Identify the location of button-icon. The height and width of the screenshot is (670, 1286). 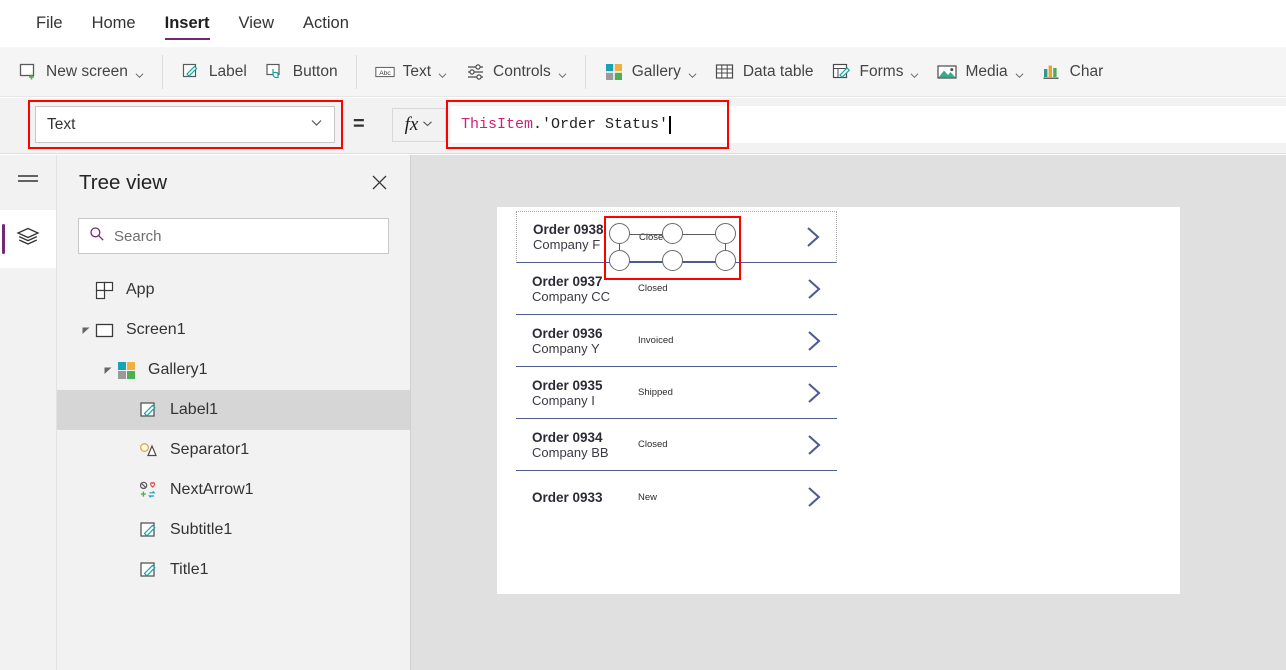
(275, 72).